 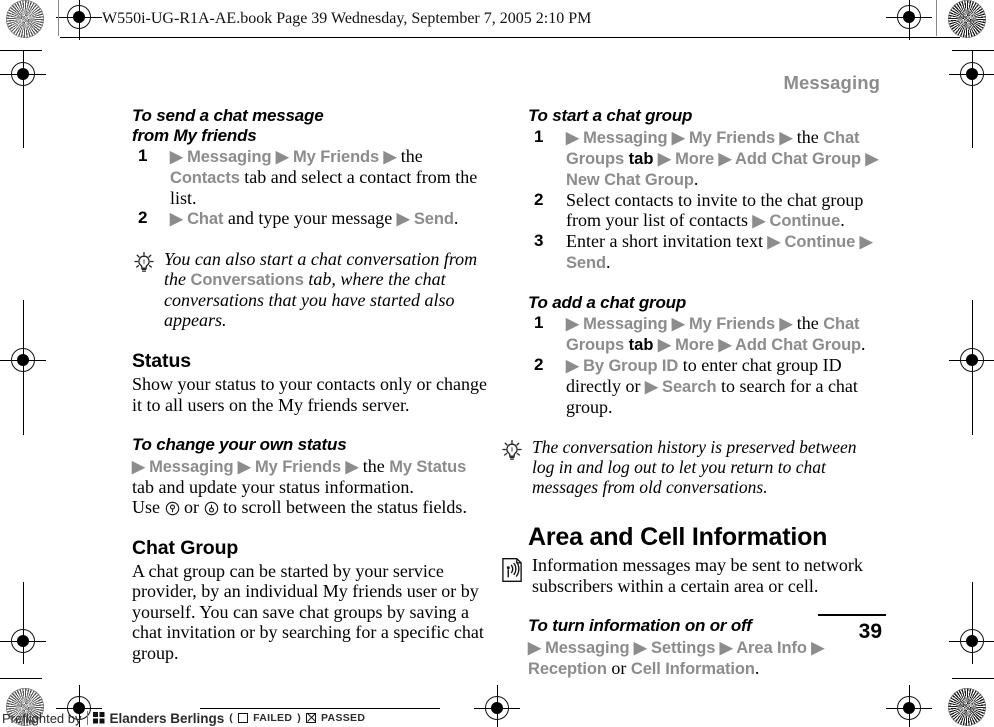 I want to click on section-heading-chat-group: Chat Group, so click(x=185, y=547).